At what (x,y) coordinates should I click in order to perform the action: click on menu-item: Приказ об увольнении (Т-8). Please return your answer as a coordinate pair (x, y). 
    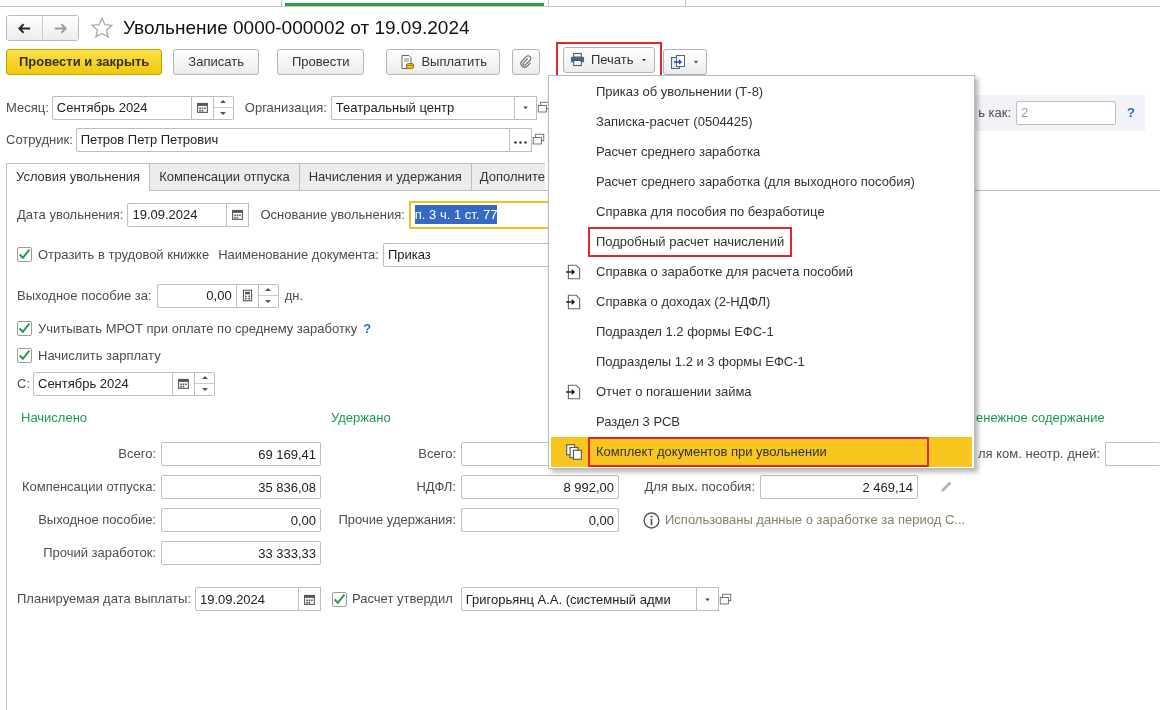
    Looking at the image, I should click on (761, 92).